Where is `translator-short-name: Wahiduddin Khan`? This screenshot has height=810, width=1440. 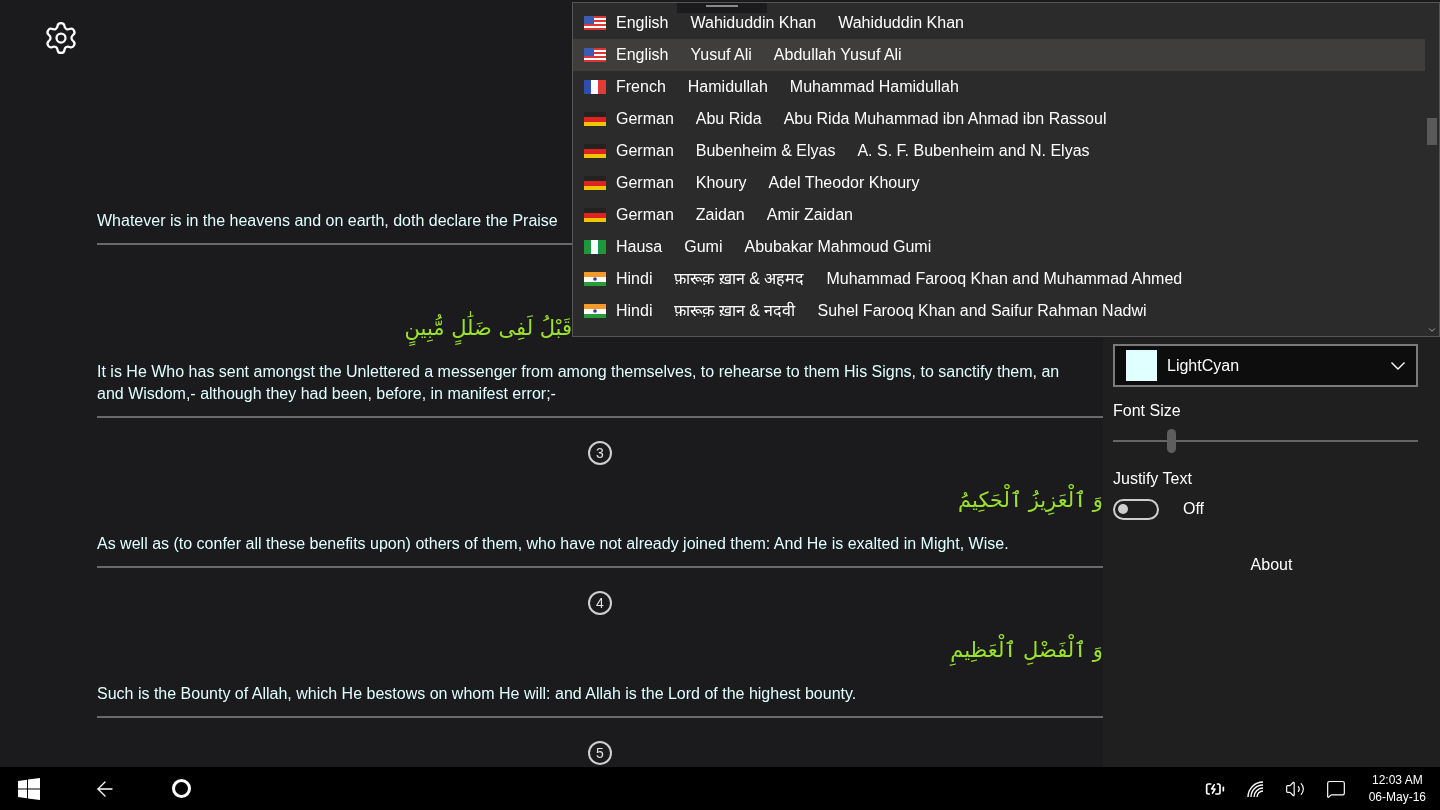
translator-short-name: Wahiduddin Khan is located at coordinates (753, 23).